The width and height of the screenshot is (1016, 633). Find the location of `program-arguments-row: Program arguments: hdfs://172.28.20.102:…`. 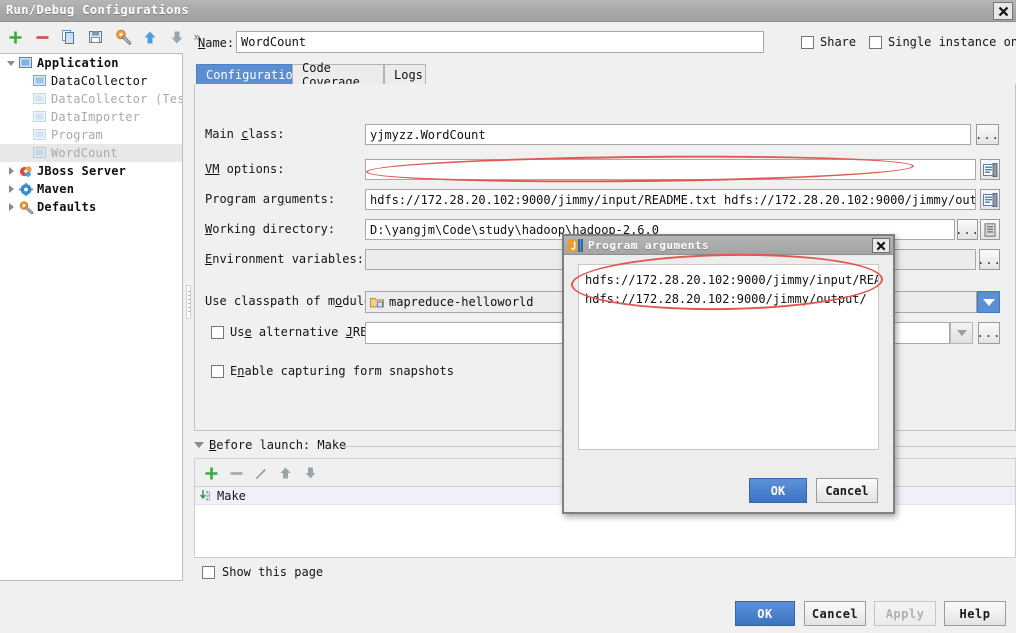

program-arguments-row: Program arguments: hdfs://172.28.20.102:… is located at coordinates (605, 200).